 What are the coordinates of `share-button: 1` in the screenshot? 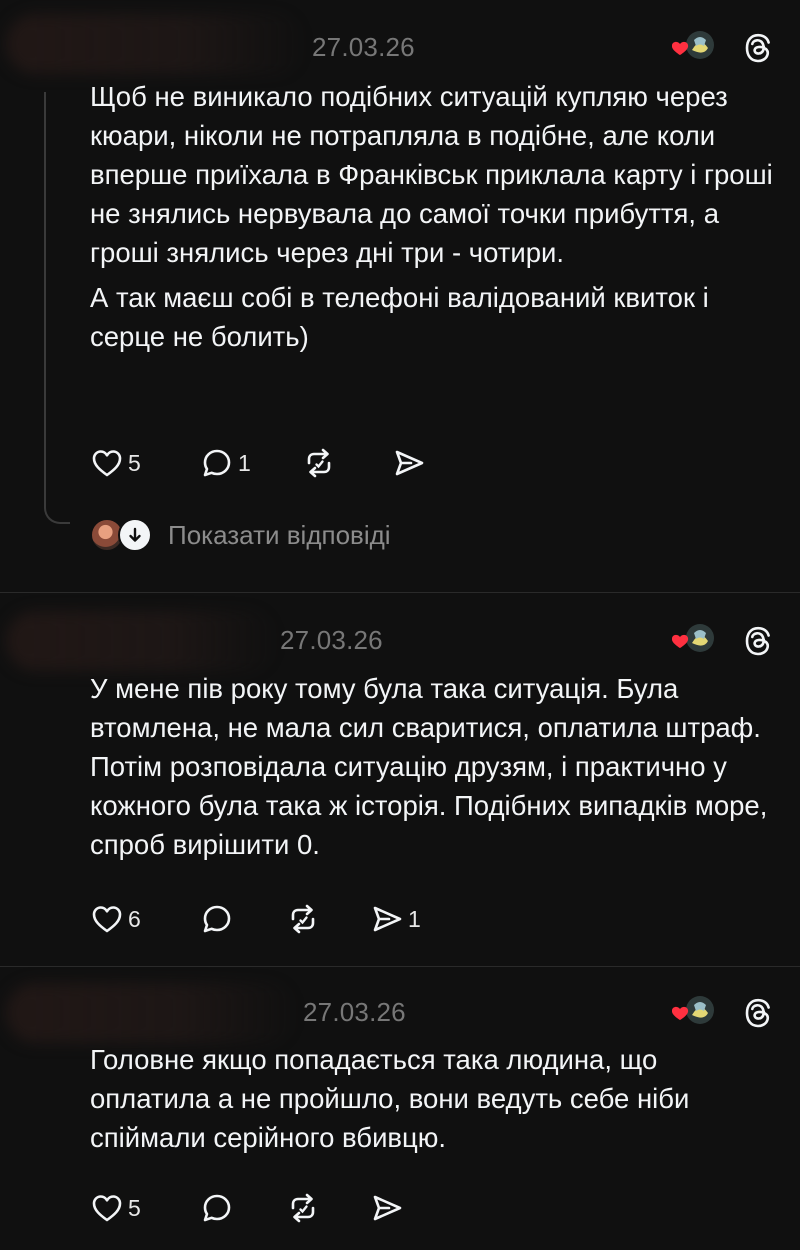 It's located at (395, 919).